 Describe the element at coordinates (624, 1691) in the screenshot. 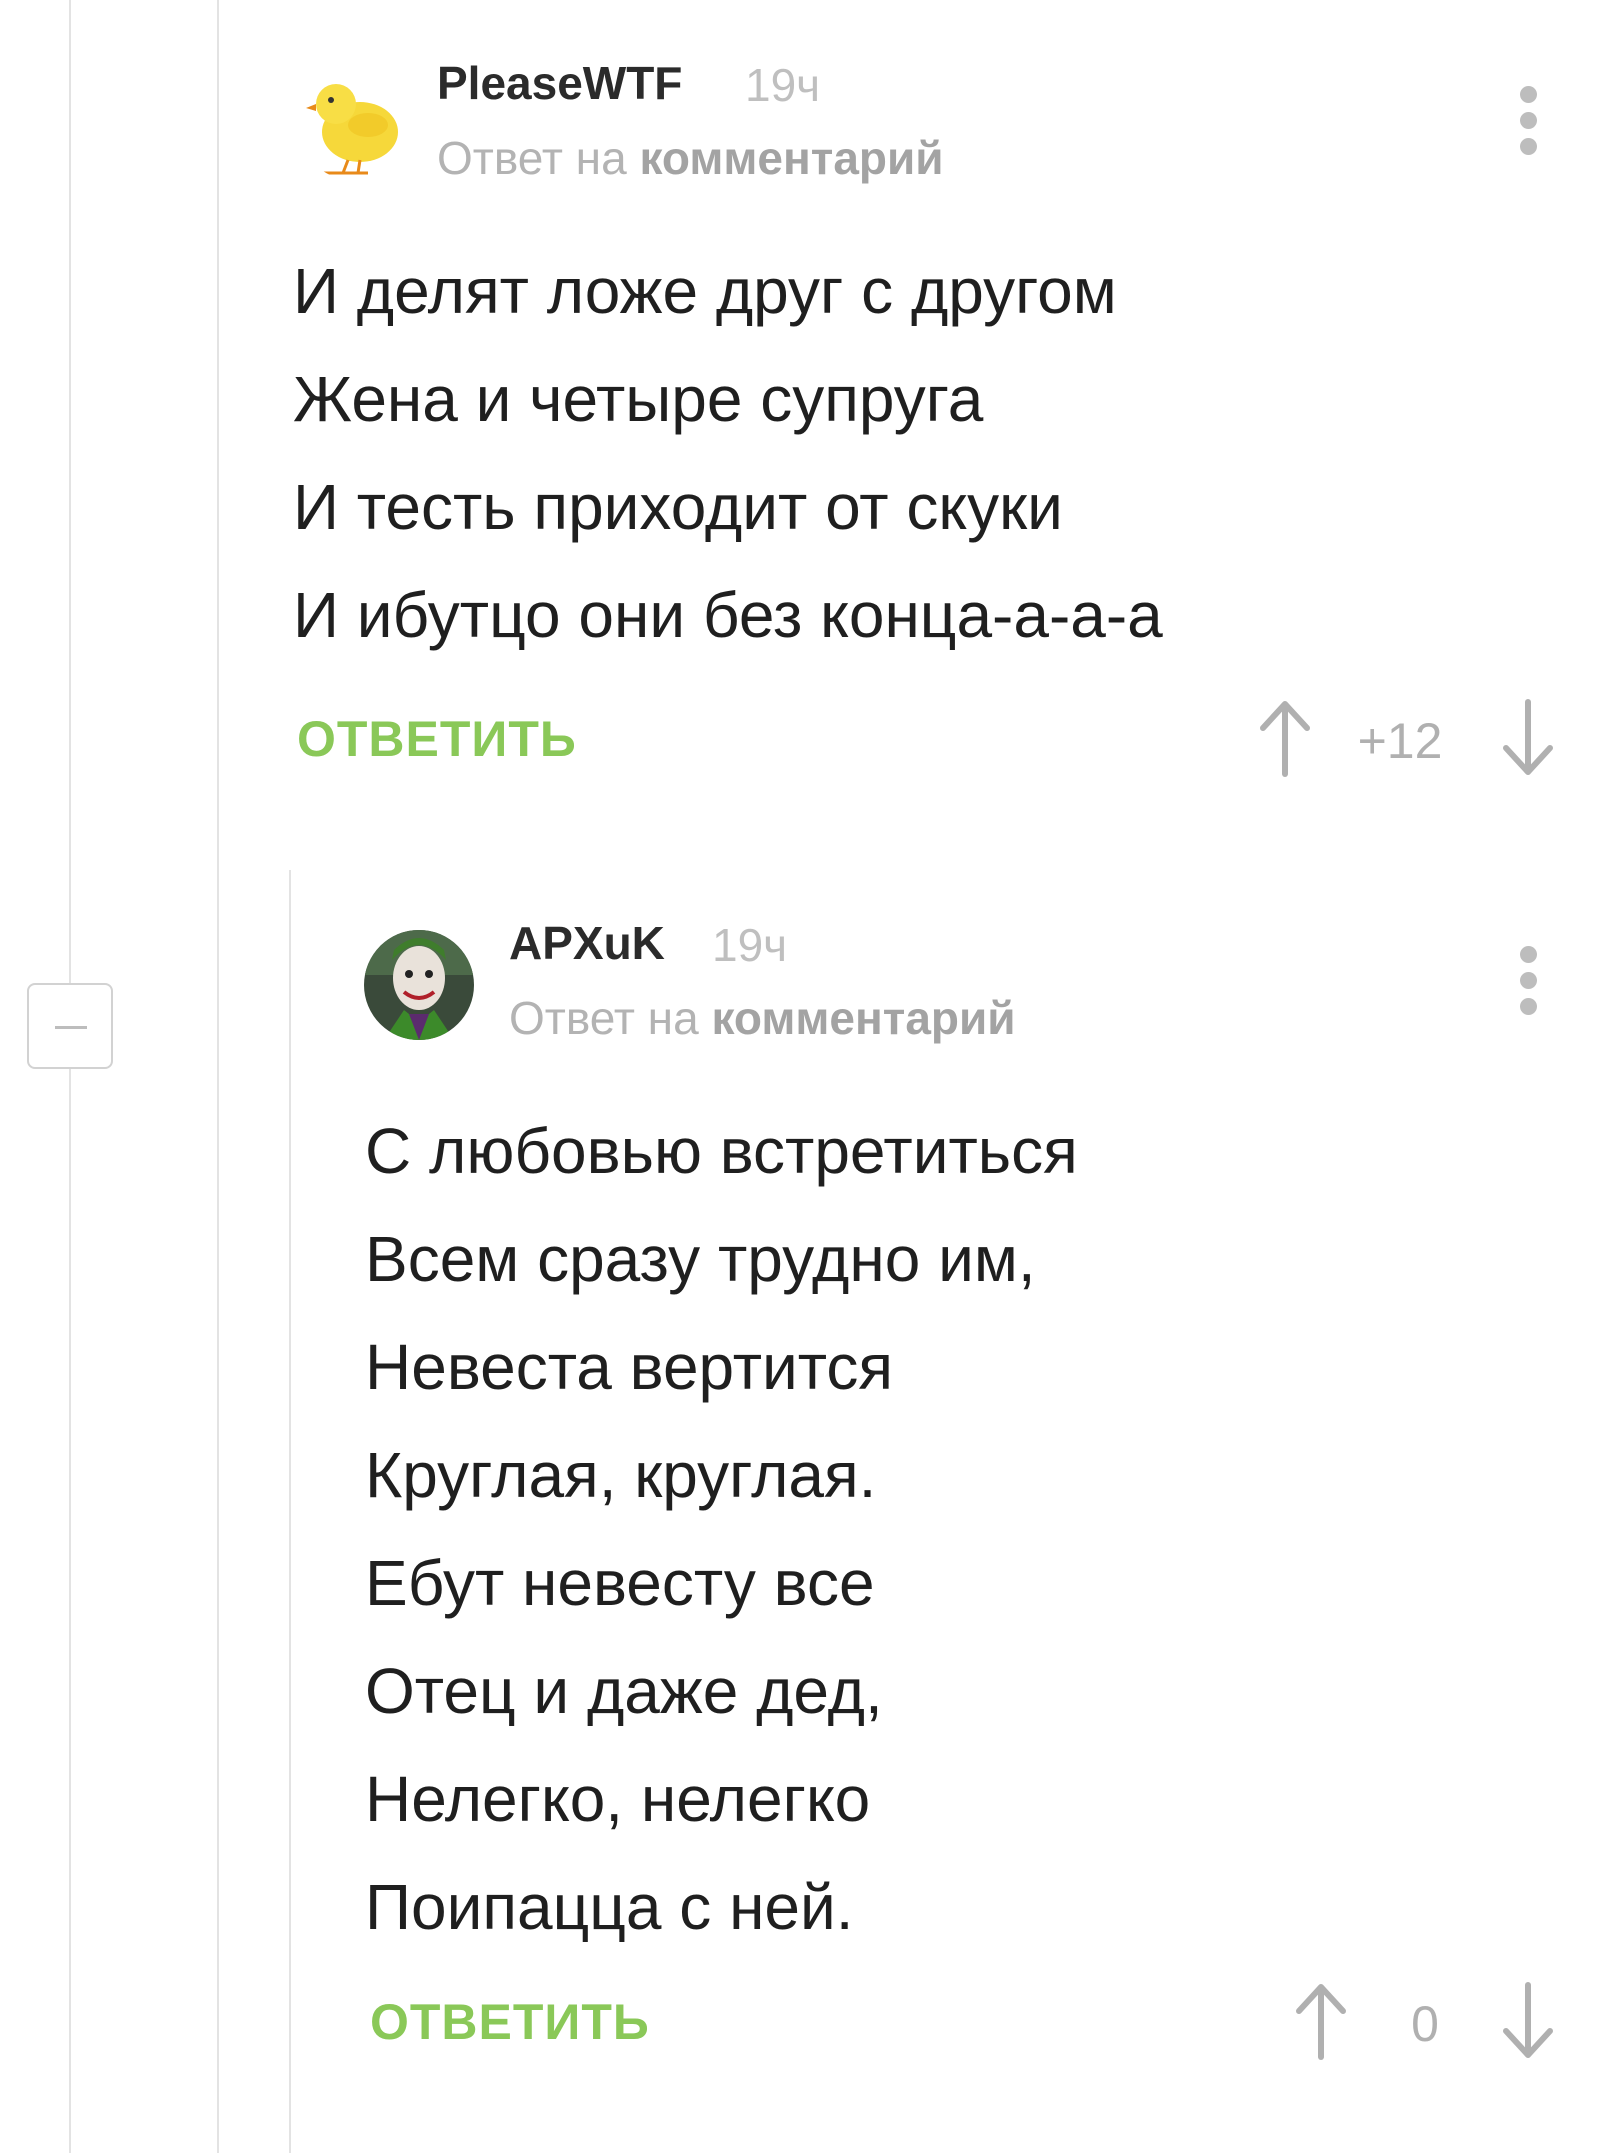

I see `comment-line: Отец и даже дед,` at that location.